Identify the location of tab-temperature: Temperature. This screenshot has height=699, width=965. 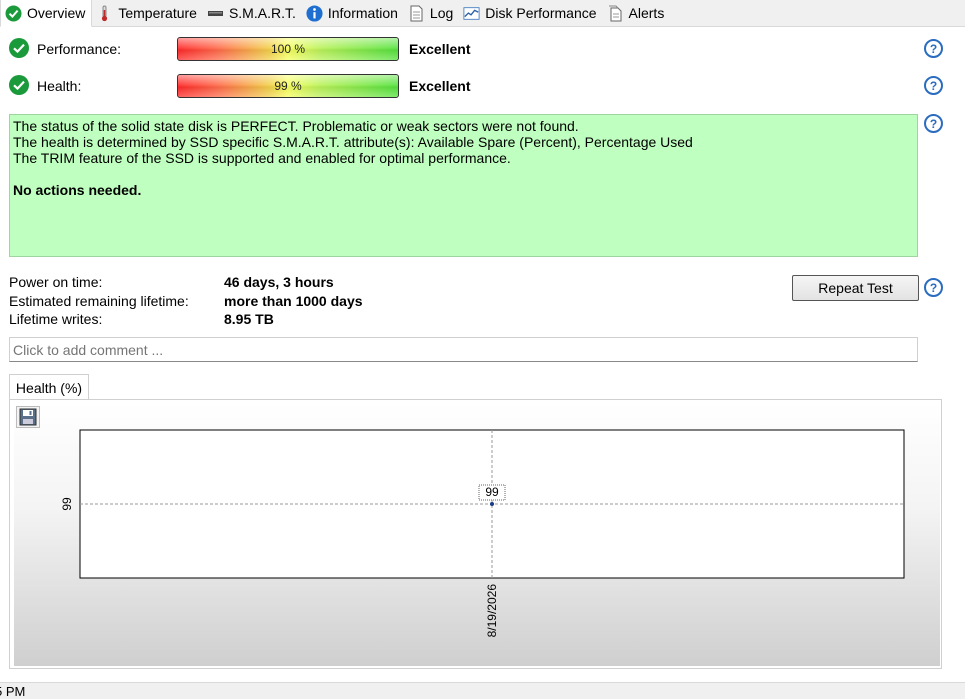
(147, 13).